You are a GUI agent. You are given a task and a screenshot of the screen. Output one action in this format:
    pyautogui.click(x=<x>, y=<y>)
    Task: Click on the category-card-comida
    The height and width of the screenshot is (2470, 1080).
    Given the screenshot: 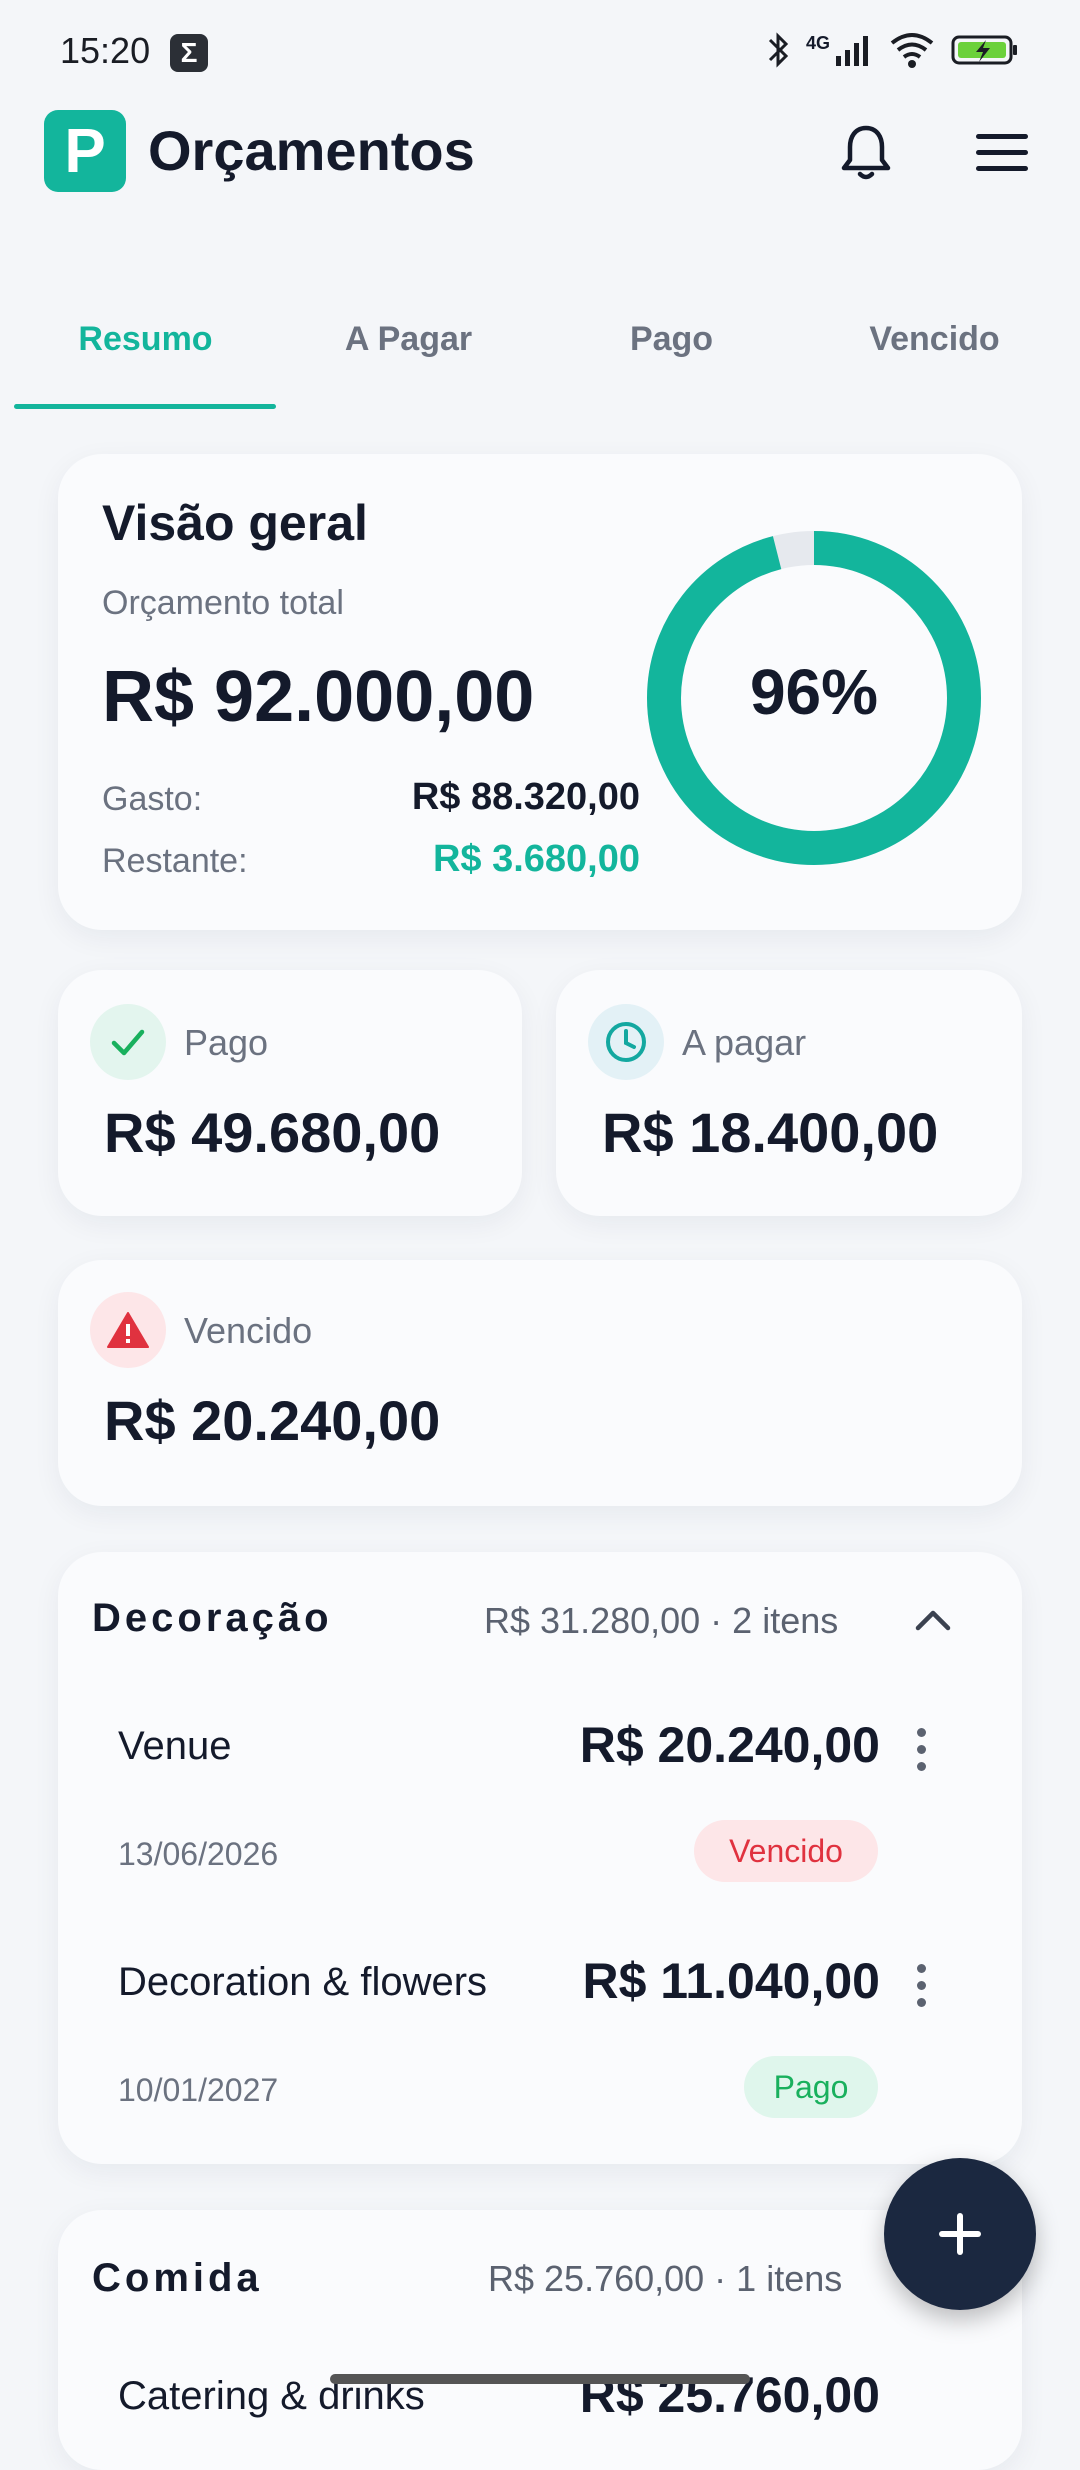 What is the action you would take?
    pyautogui.click(x=540, y=2340)
    